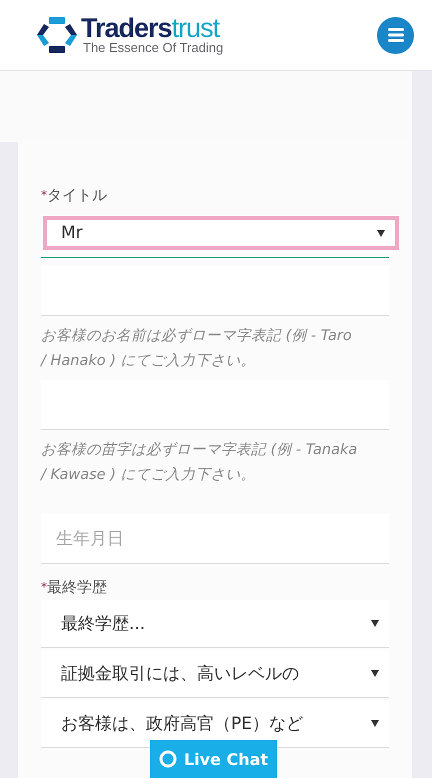 The height and width of the screenshot is (778, 432). Describe the element at coordinates (74, 195) in the screenshot. I see `field-label: *タイトル` at that location.